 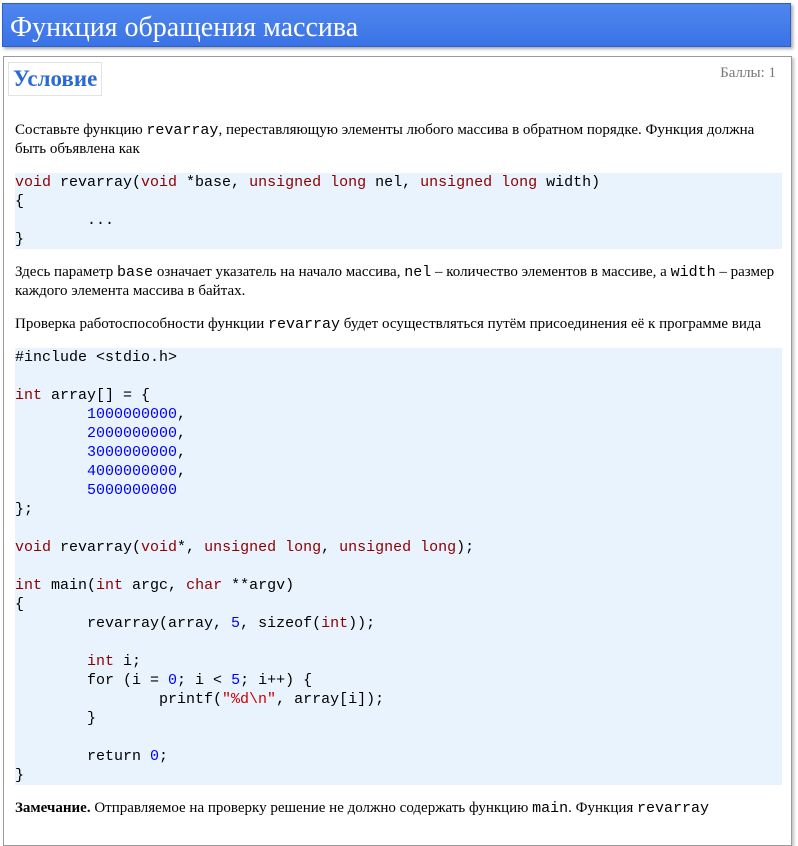 What do you see at coordinates (748, 73) in the screenshot?
I see `score-label: Баллы: 1` at bounding box center [748, 73].